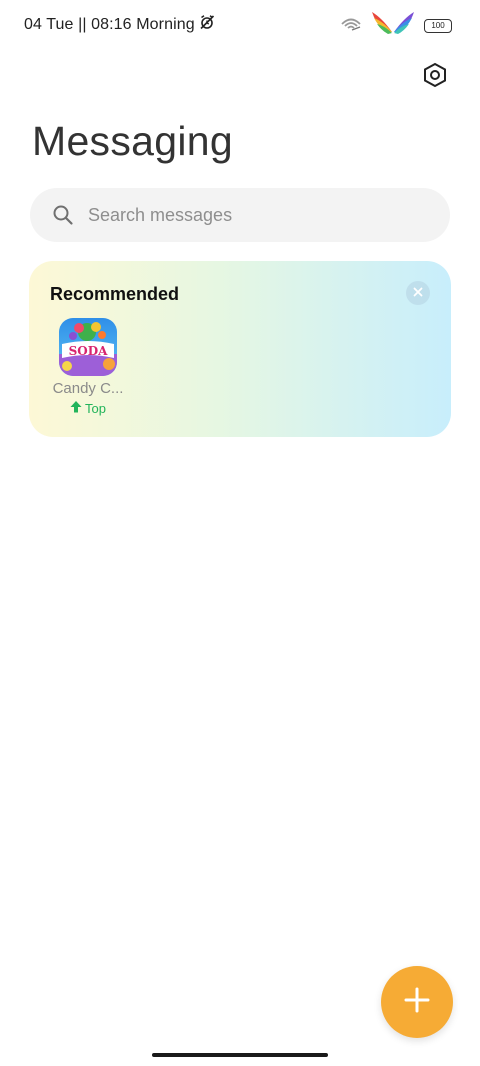  I want to click on recommended-close-button, so click(418, 293).